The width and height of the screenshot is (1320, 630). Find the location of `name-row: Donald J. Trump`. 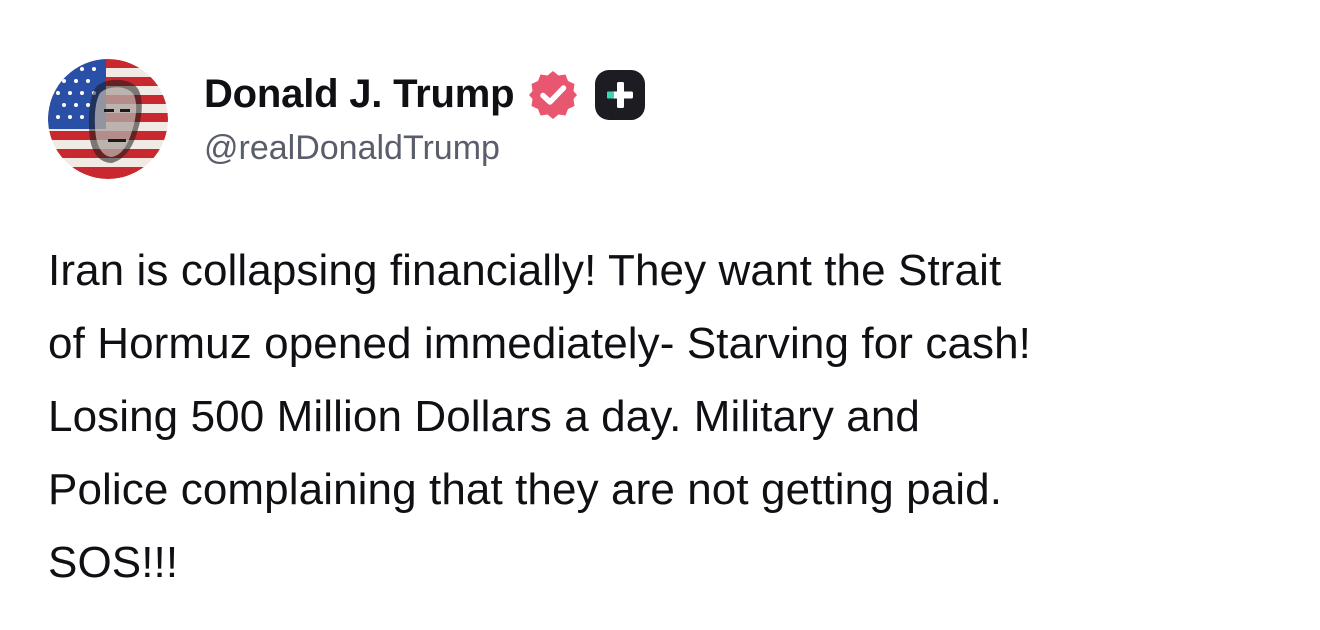

name-row: Donald J. Trump is located at coordinates (425, 95).